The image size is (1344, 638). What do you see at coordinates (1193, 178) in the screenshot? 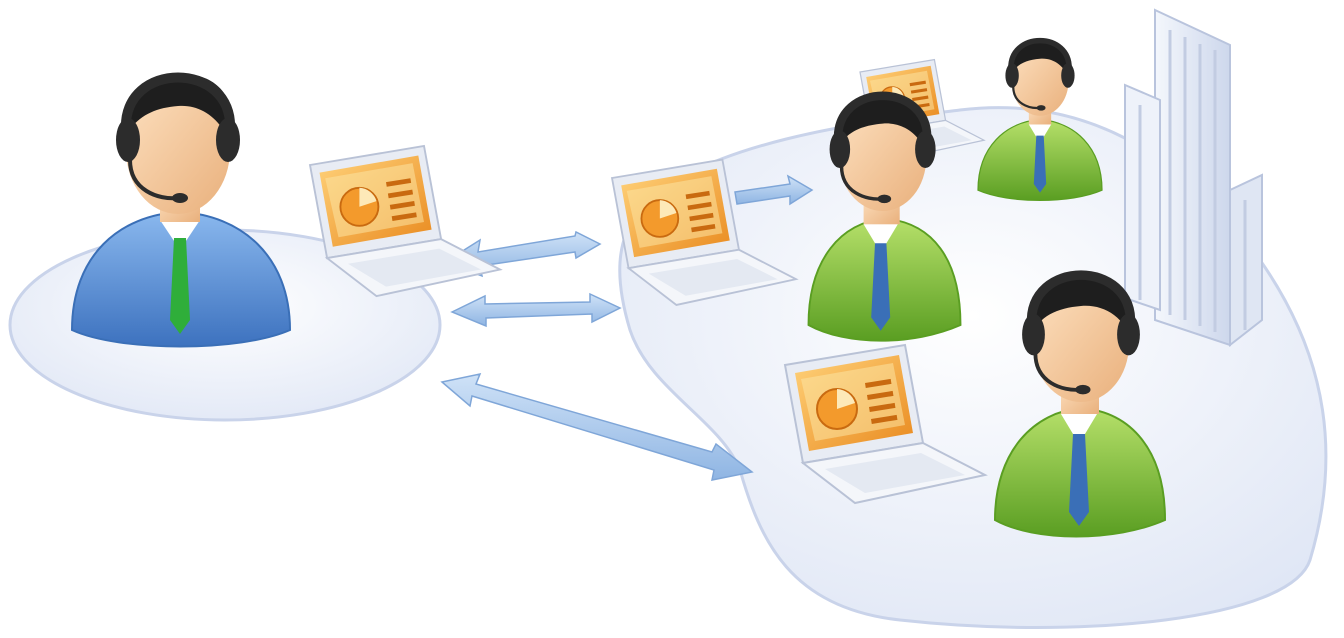
I see `office-building-icon` at bounding box center [1193, 178].